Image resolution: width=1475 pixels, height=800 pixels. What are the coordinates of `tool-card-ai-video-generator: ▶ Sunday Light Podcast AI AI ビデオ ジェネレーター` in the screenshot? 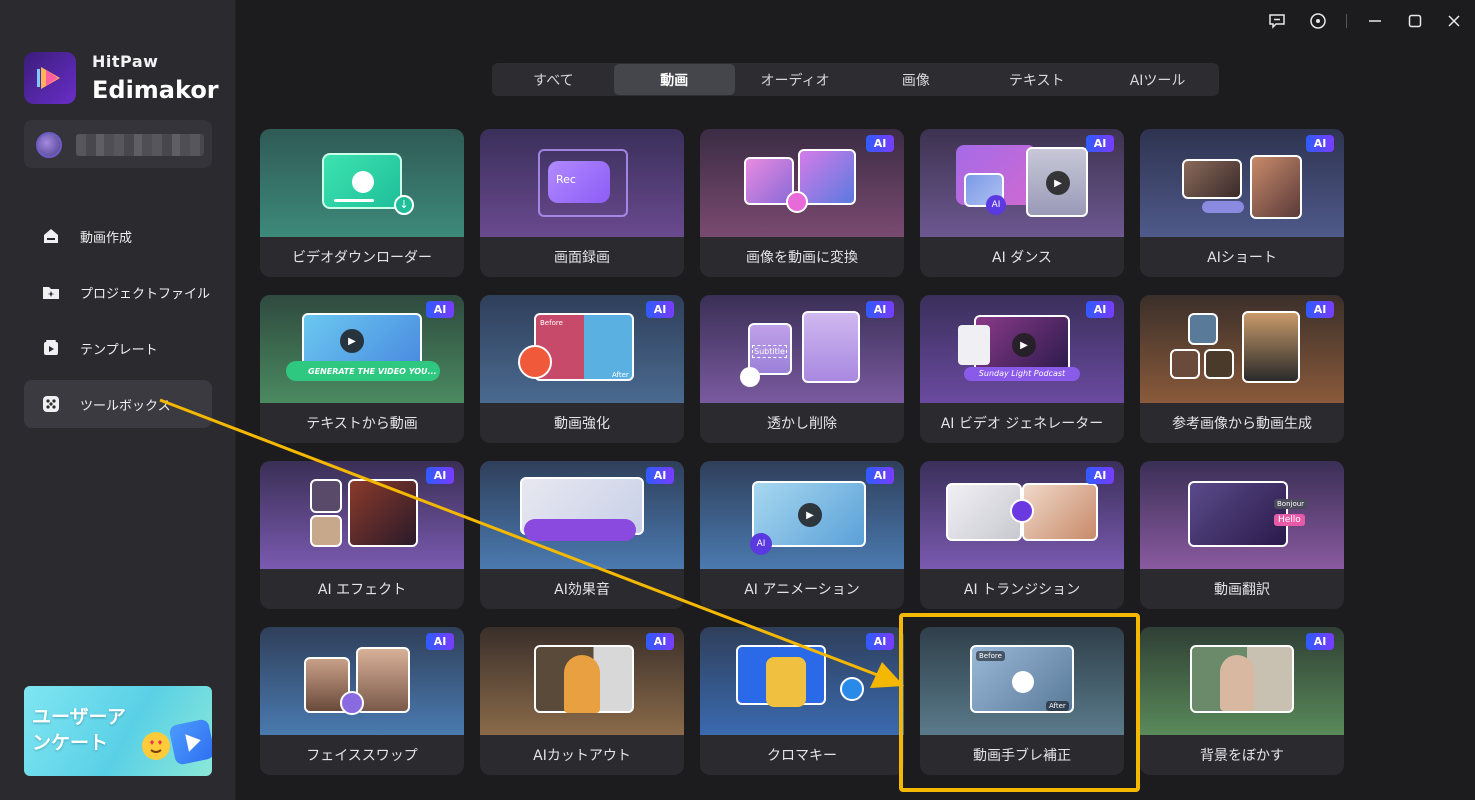 It's located at (1022, 369).